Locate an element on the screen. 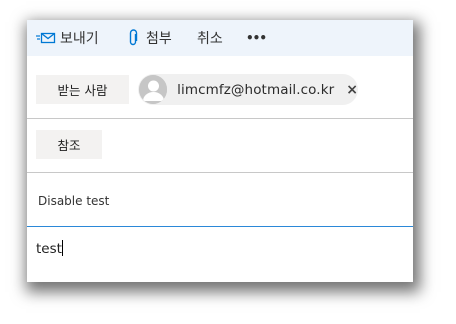  discard-button: 취소 is located at coordinates (210, 38).